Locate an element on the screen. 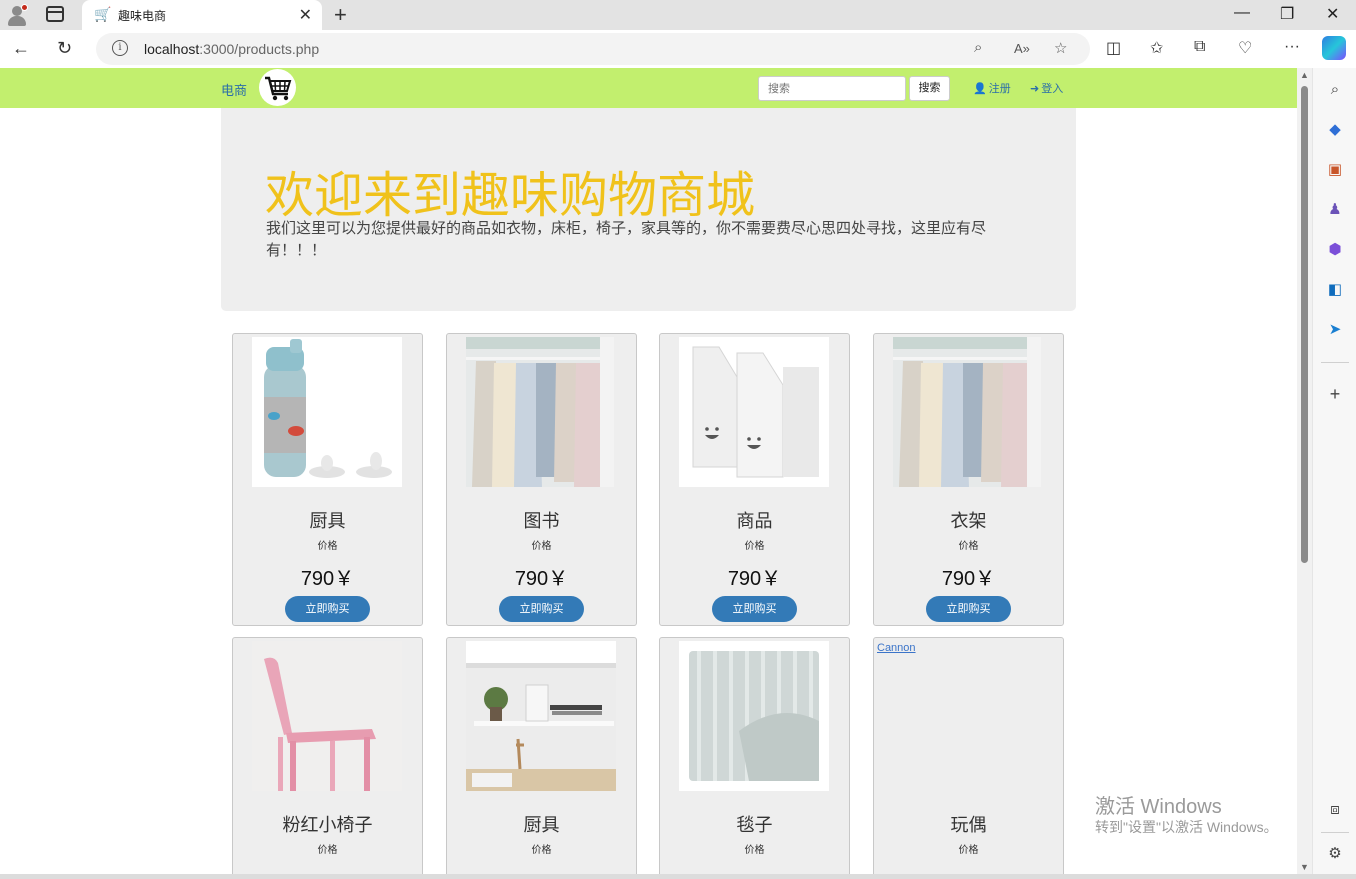 This screenshot has width=1356, height=879. login-label: 登入 is located at coordinates (1052, 89).